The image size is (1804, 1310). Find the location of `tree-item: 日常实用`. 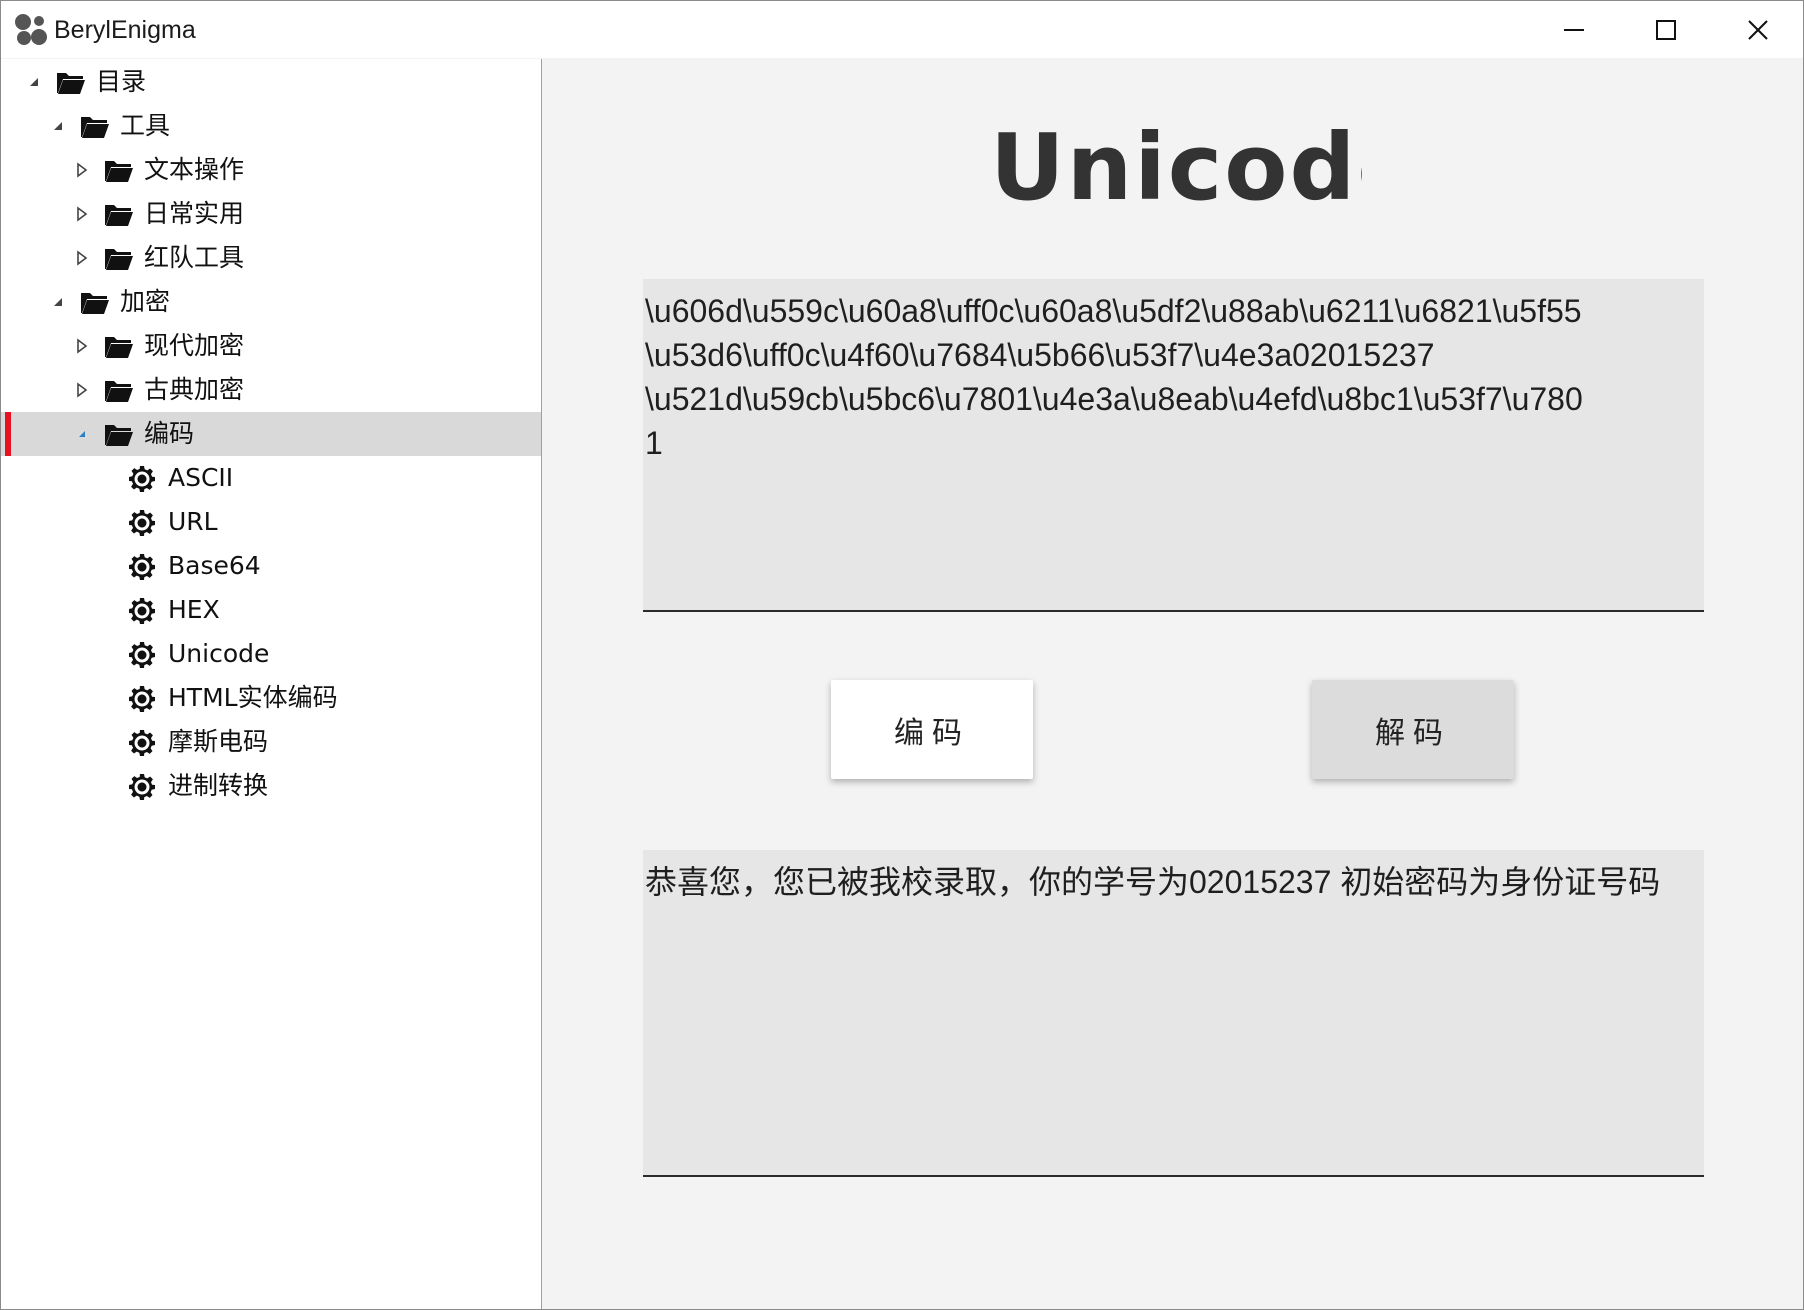

tree-item: 日常实用 is located at coordinates (271, 214).